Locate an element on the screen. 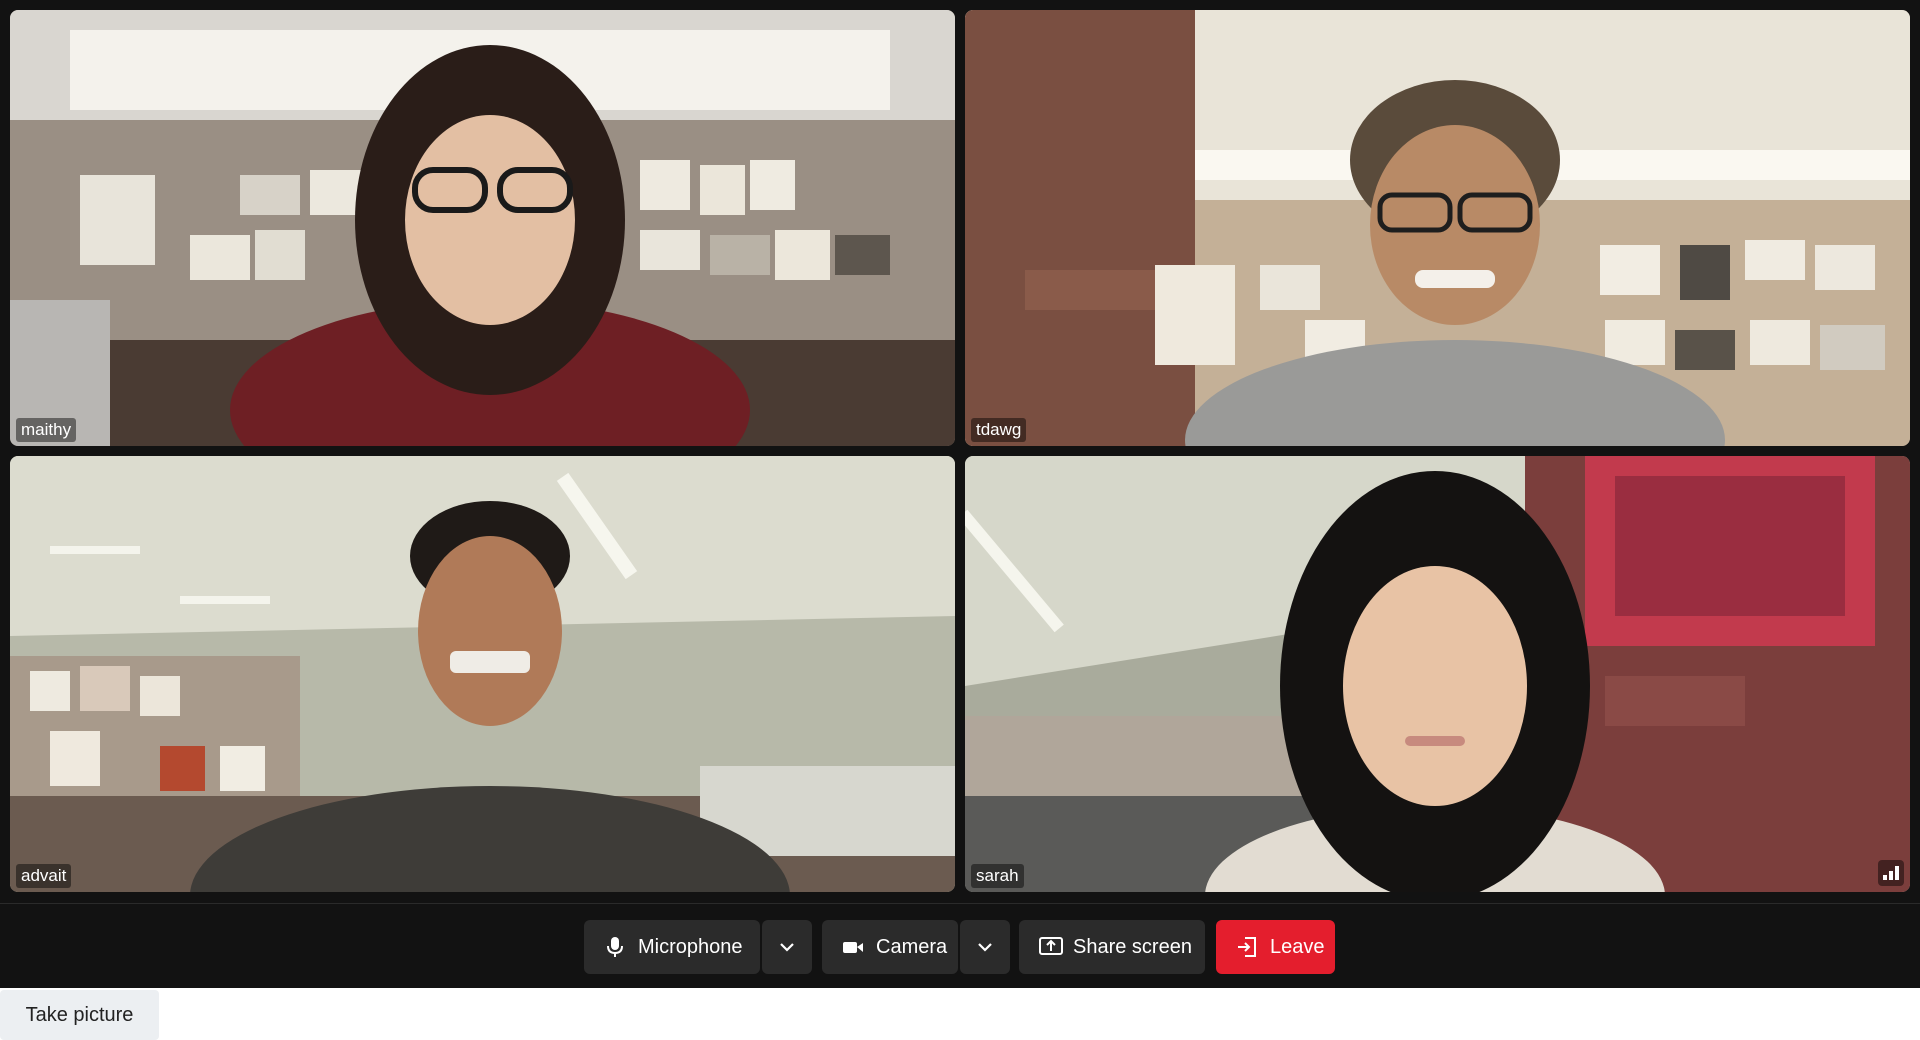 The height and width of the screenshot is (1040, 1920). take-picture-button: Take picture is located at coordinates (79, 1015).